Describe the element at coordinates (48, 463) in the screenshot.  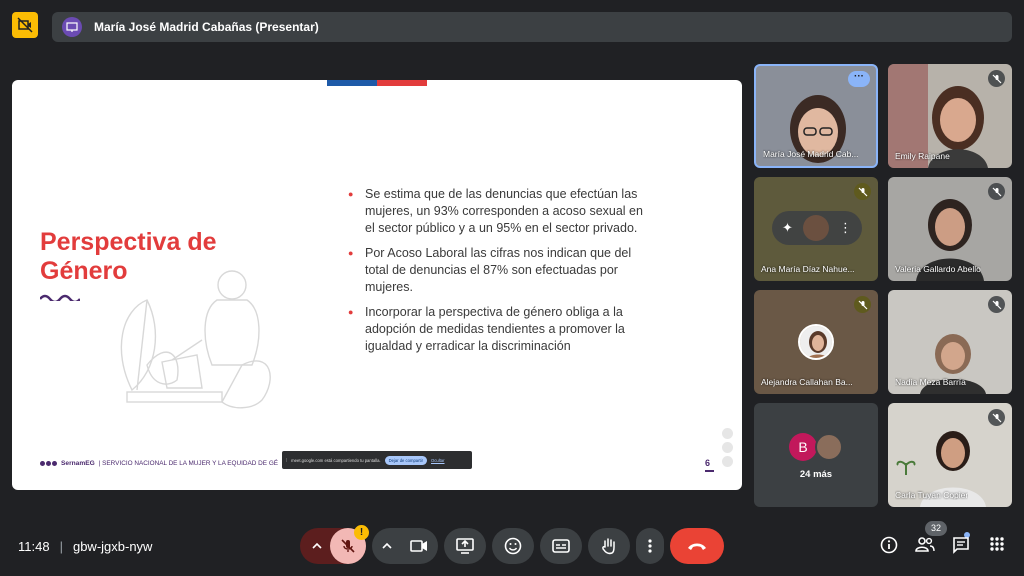
I see `logo-dots-icon` at that location.